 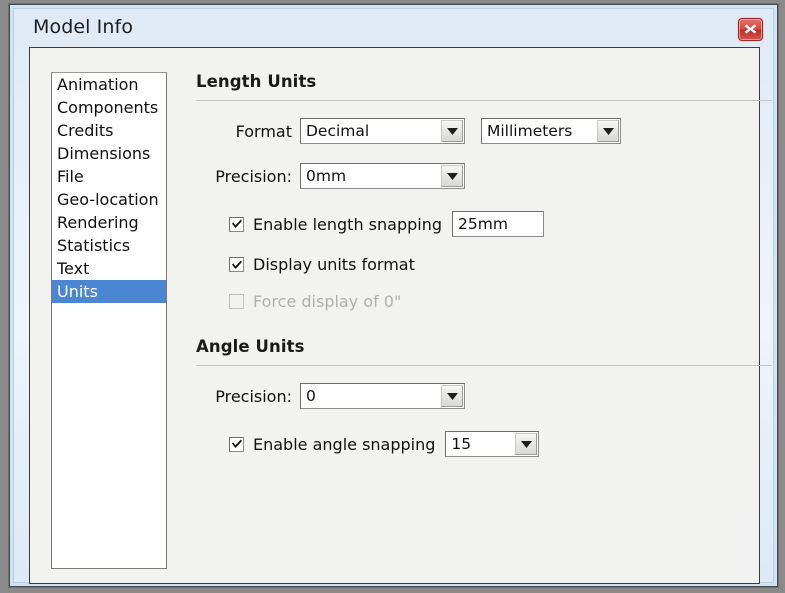 I want to click on force-display-zero-checkbox, so click(x=236, y=301).